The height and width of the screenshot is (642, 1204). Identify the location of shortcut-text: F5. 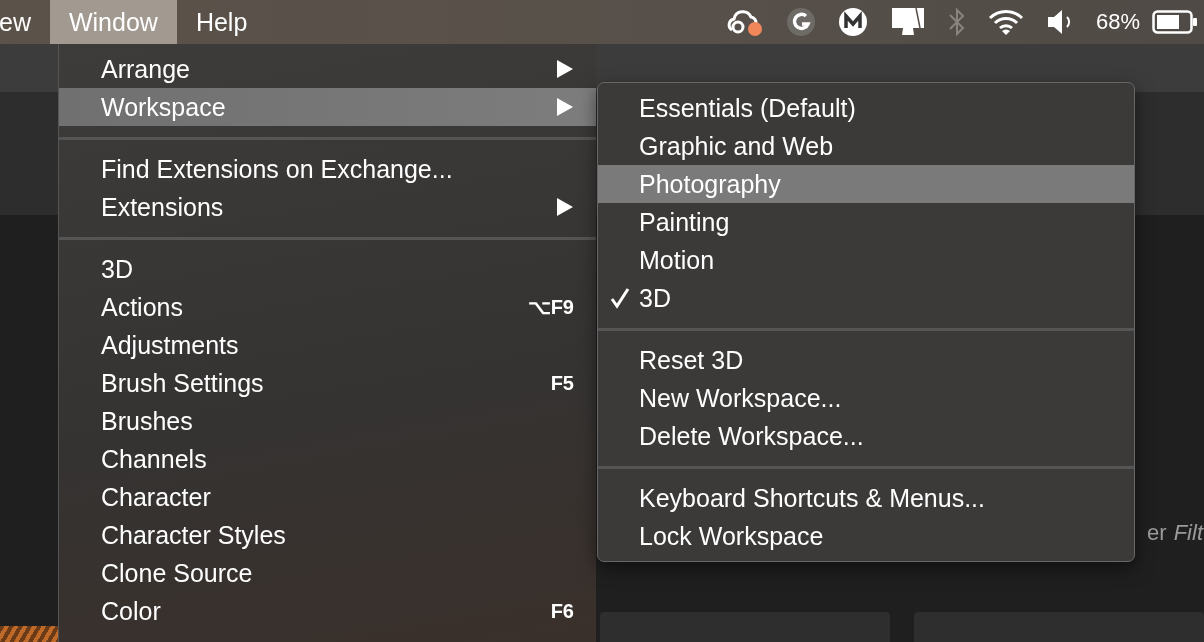
(562, 383).